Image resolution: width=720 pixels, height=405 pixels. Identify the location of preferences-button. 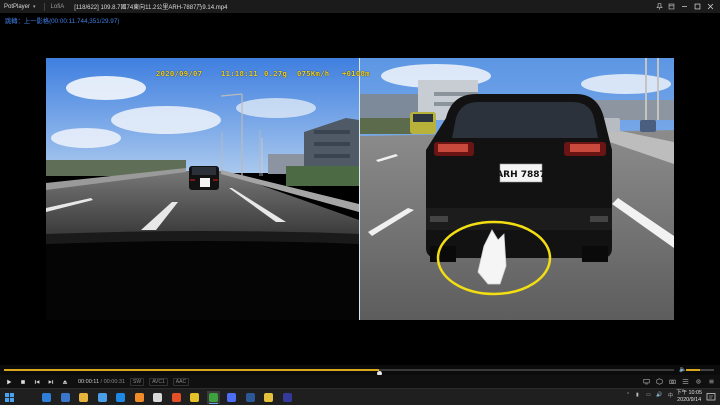
(698, 382).